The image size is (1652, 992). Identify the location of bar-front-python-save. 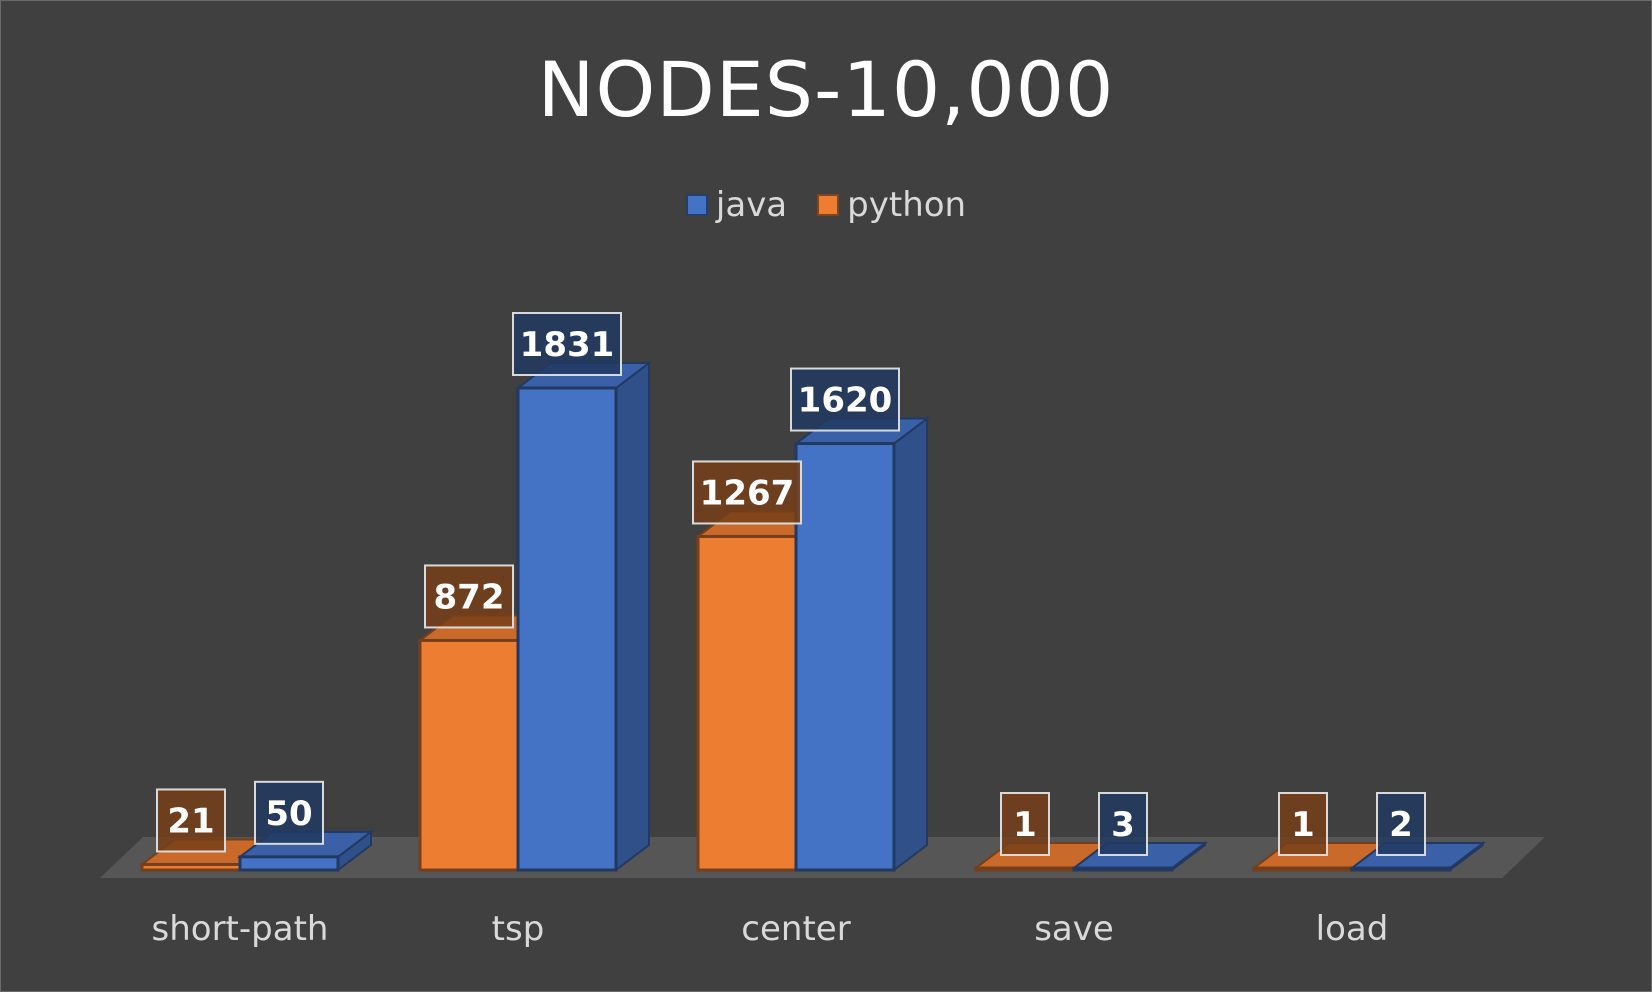
(1025, 869).